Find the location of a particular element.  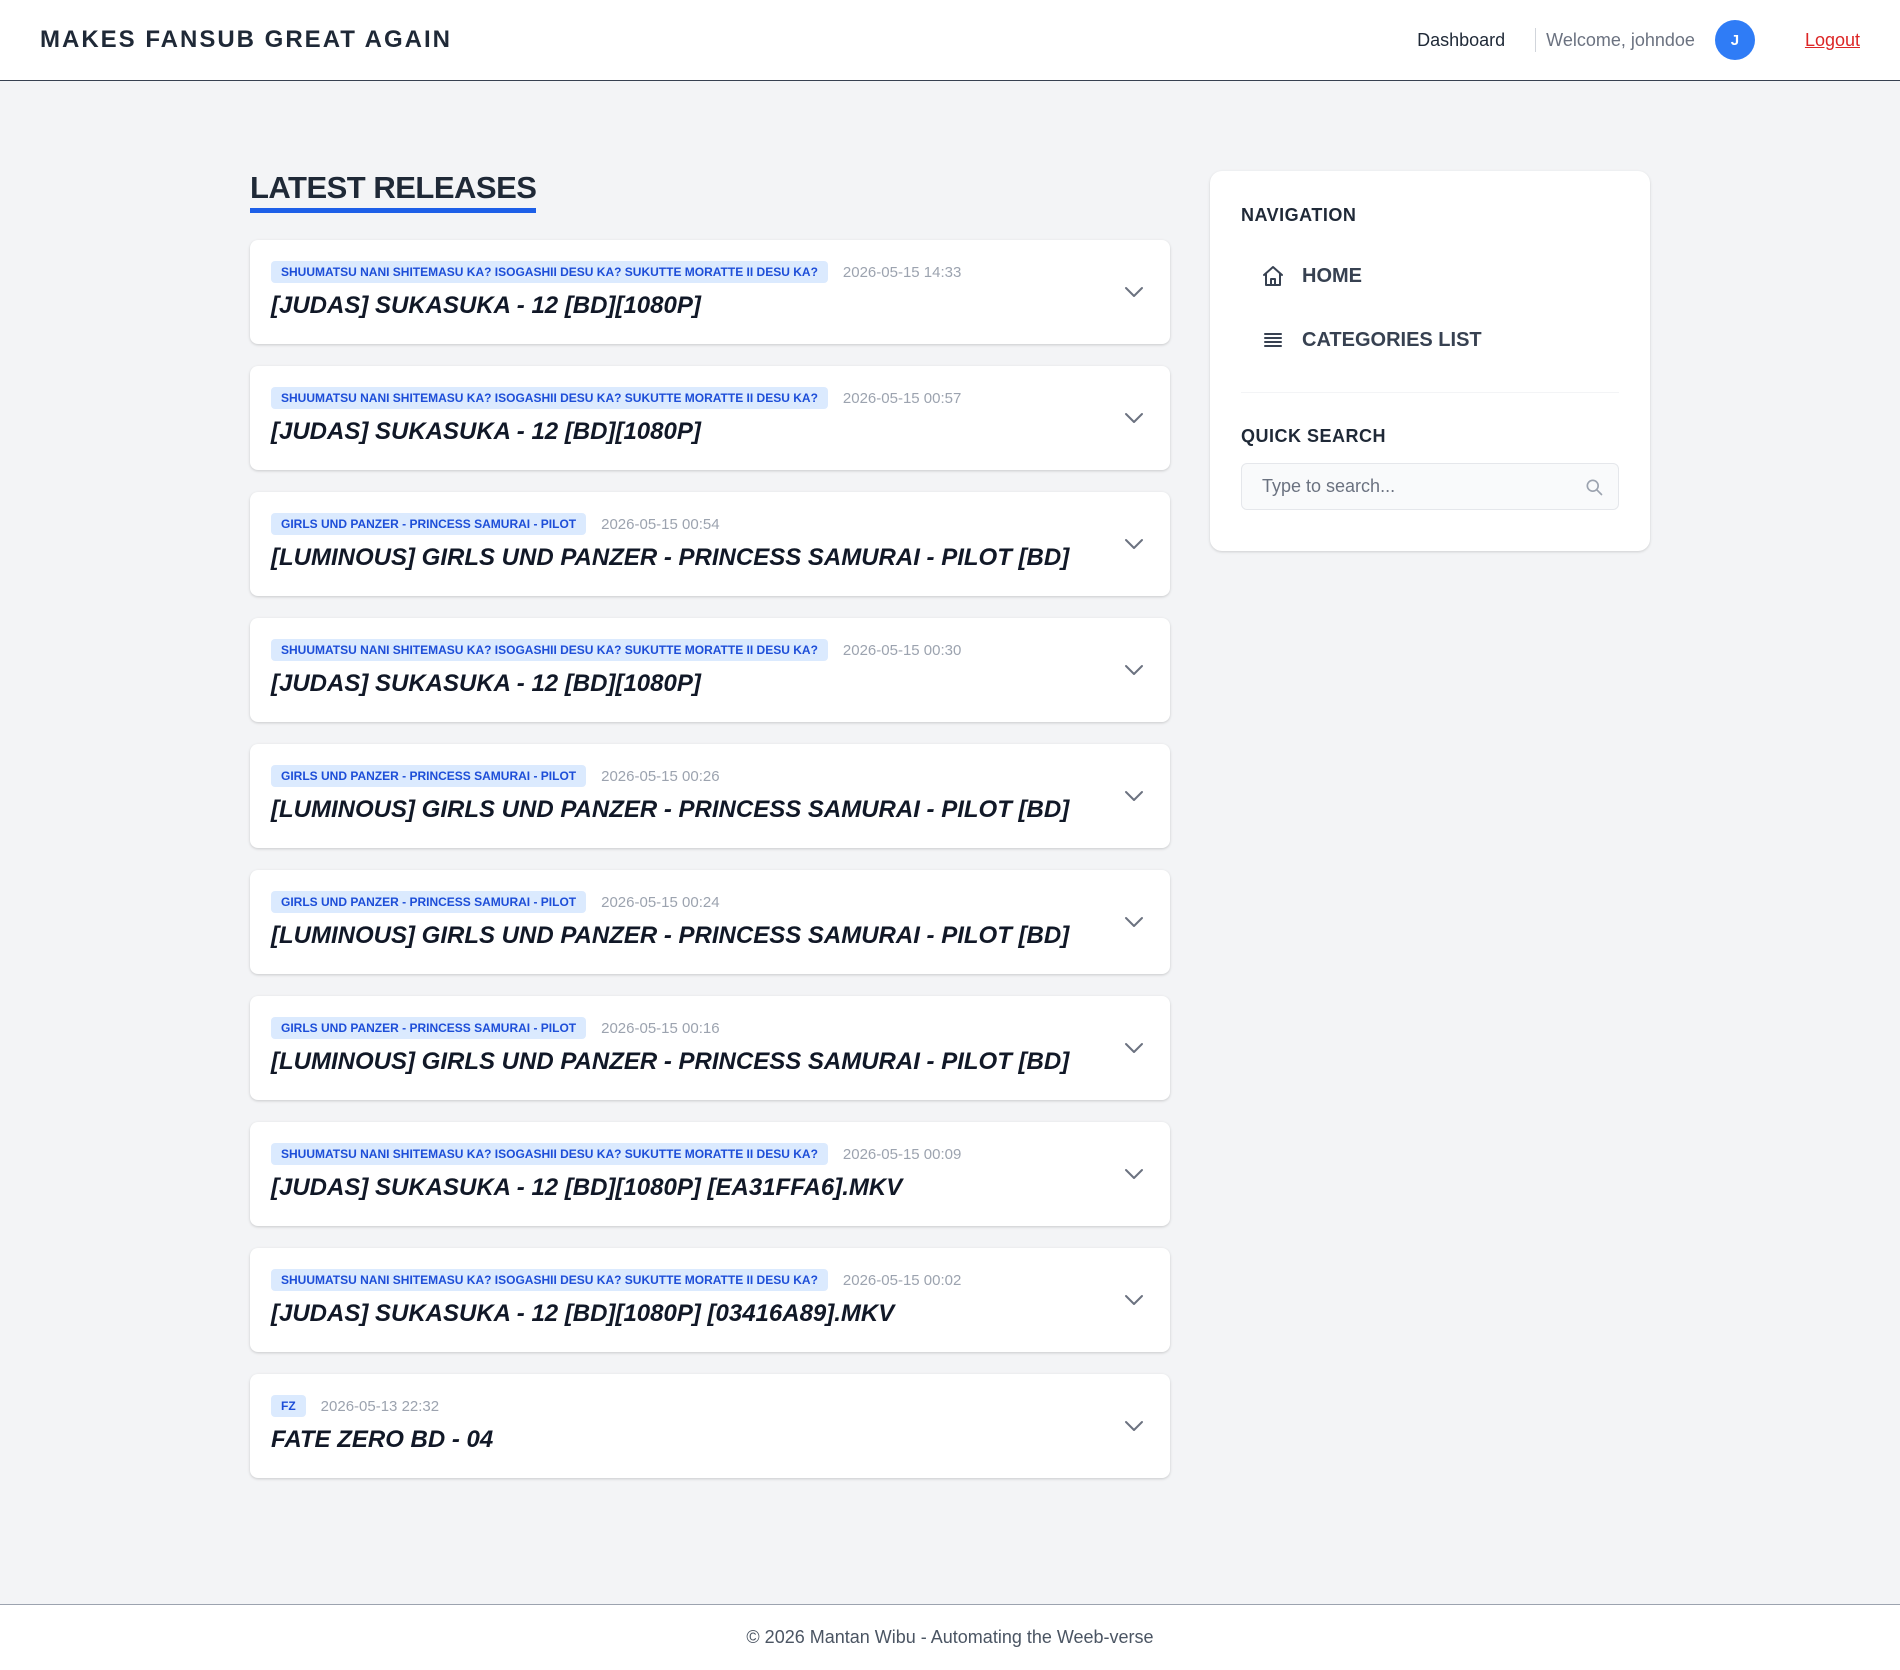

sidebar-divider is located at coordinates (1430, 392).